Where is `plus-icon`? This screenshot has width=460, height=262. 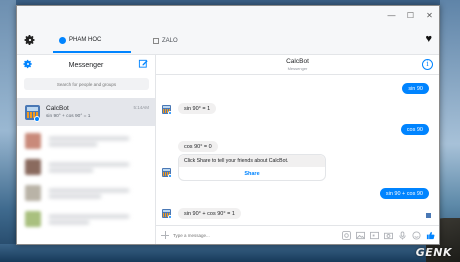
plus-icon is located at coordinates (165, 235).